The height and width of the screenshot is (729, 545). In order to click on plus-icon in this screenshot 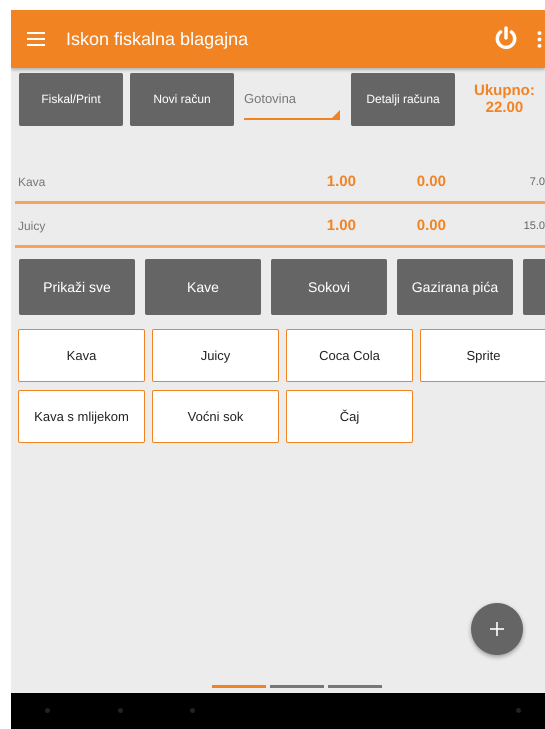, I will do `click(497, 629)`.